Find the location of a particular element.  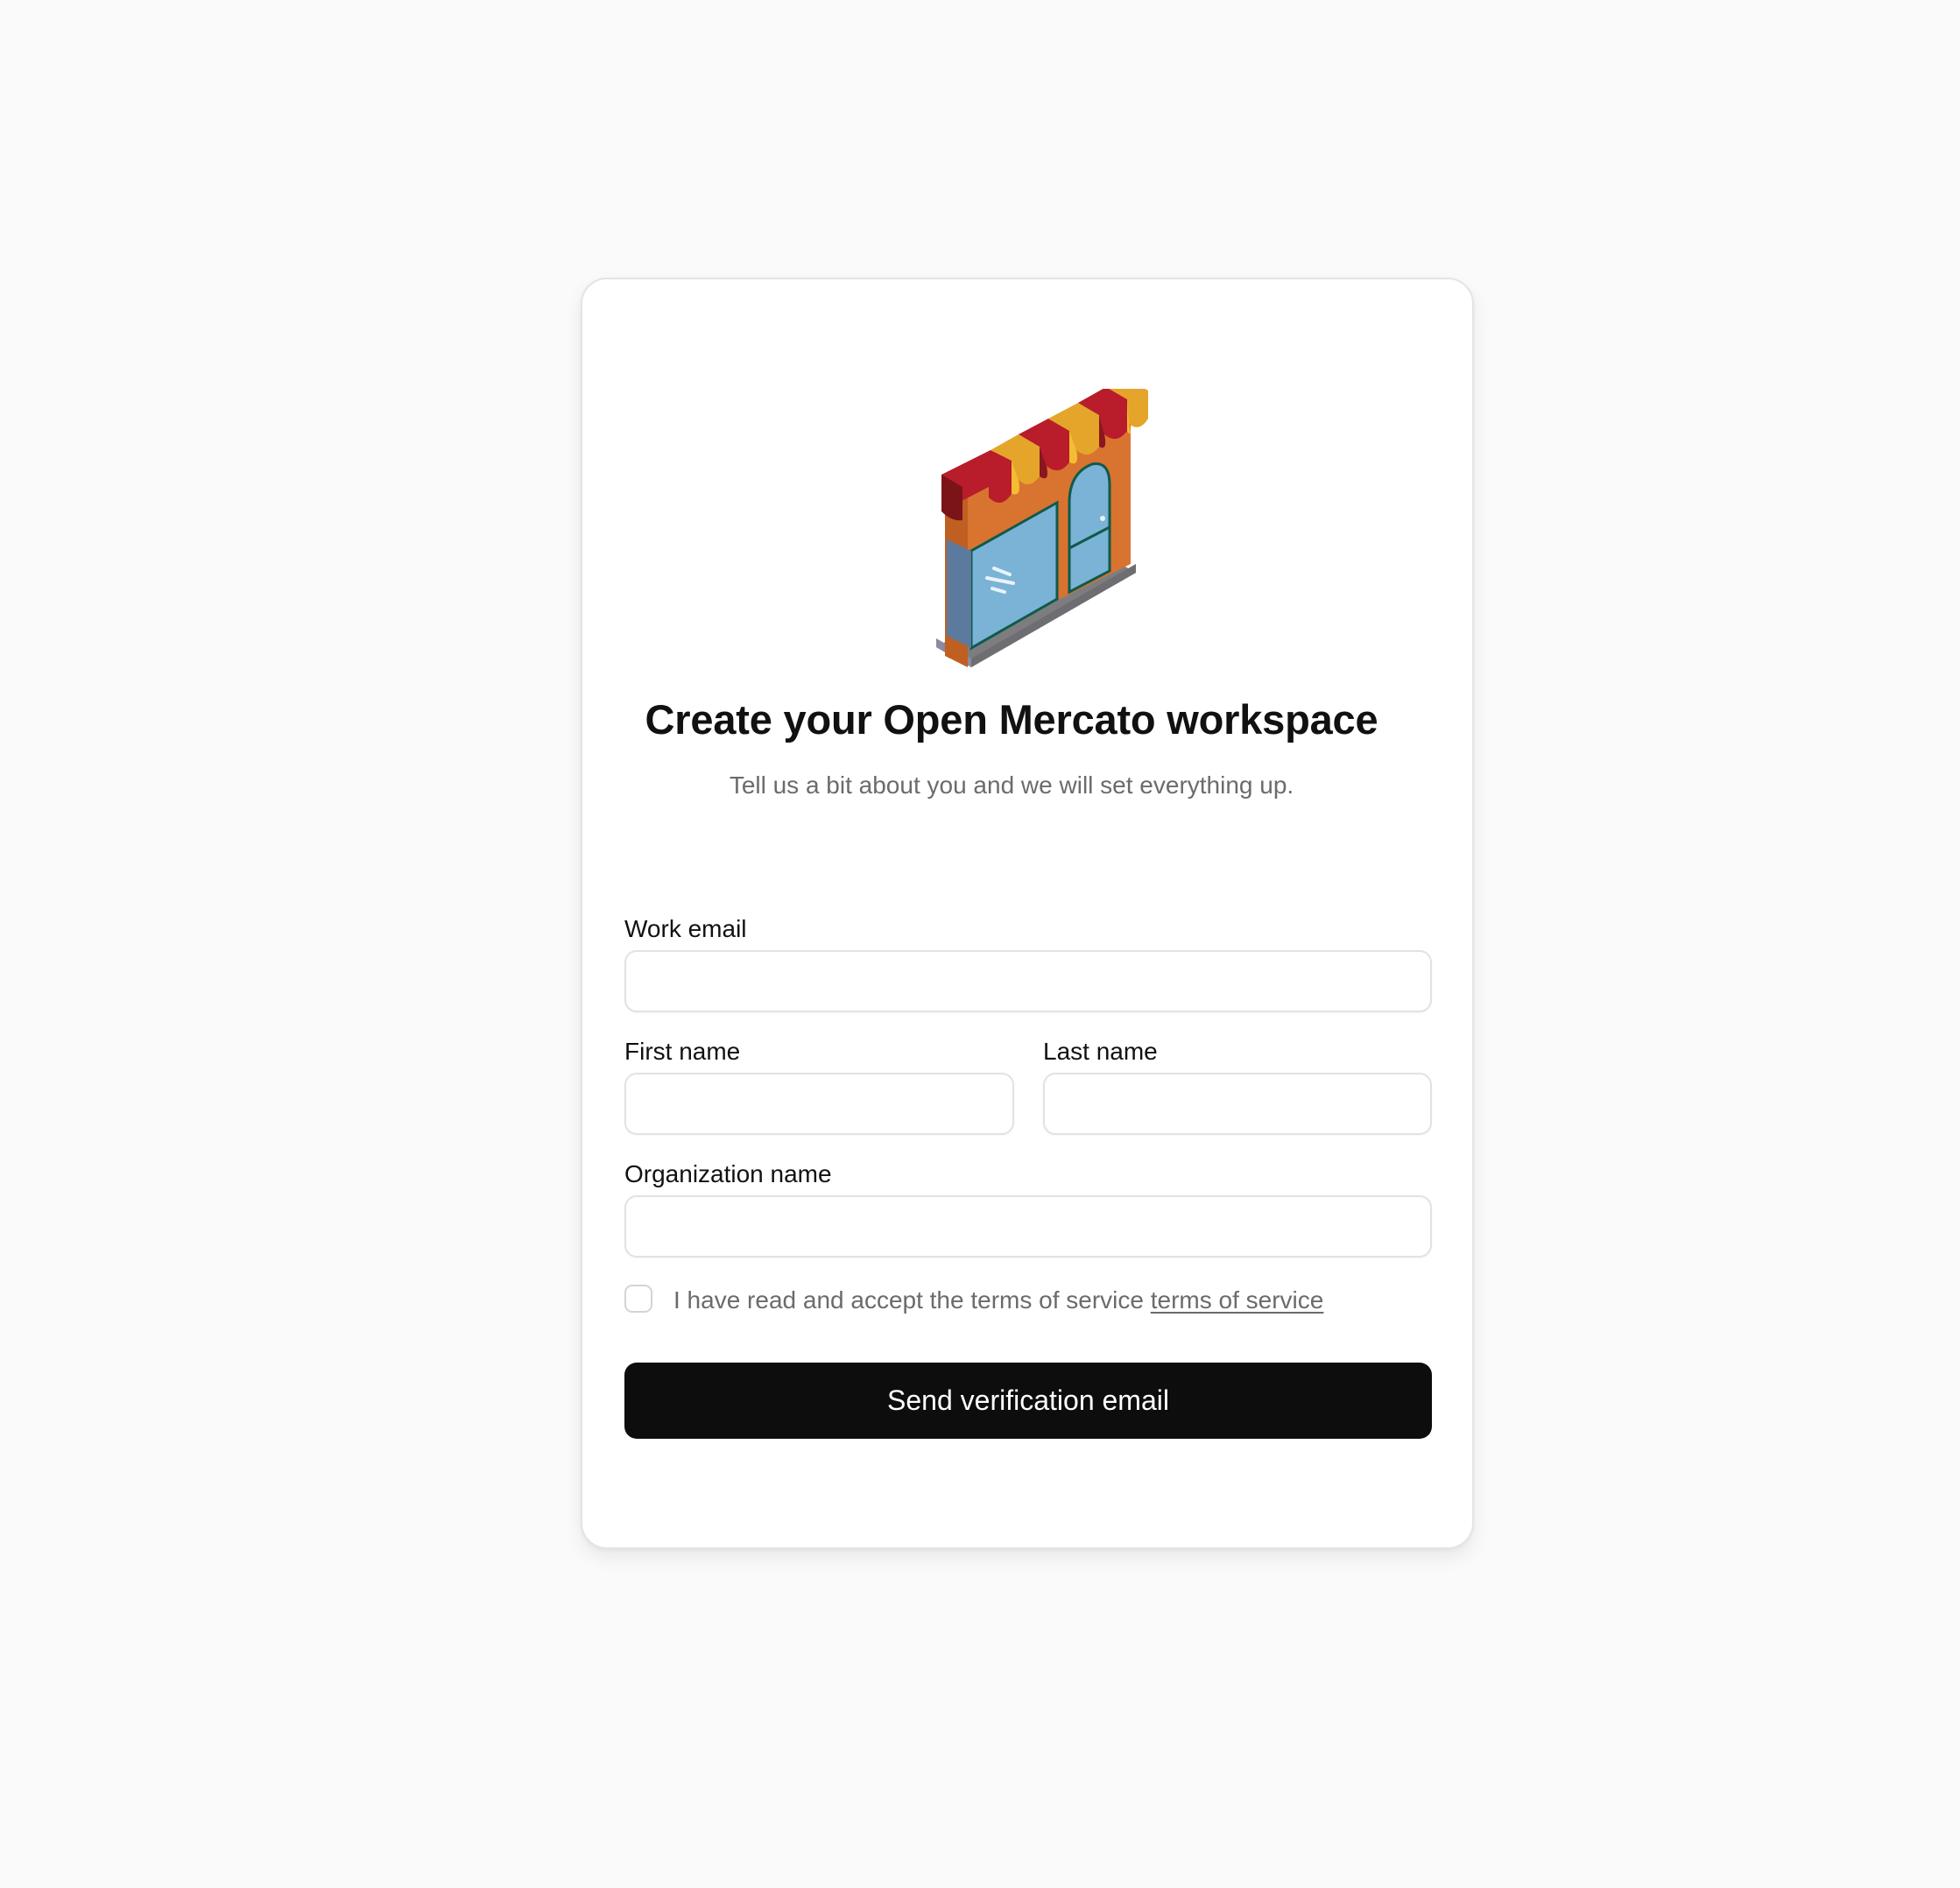

work-email-input is located at coordinates (1028, 981).